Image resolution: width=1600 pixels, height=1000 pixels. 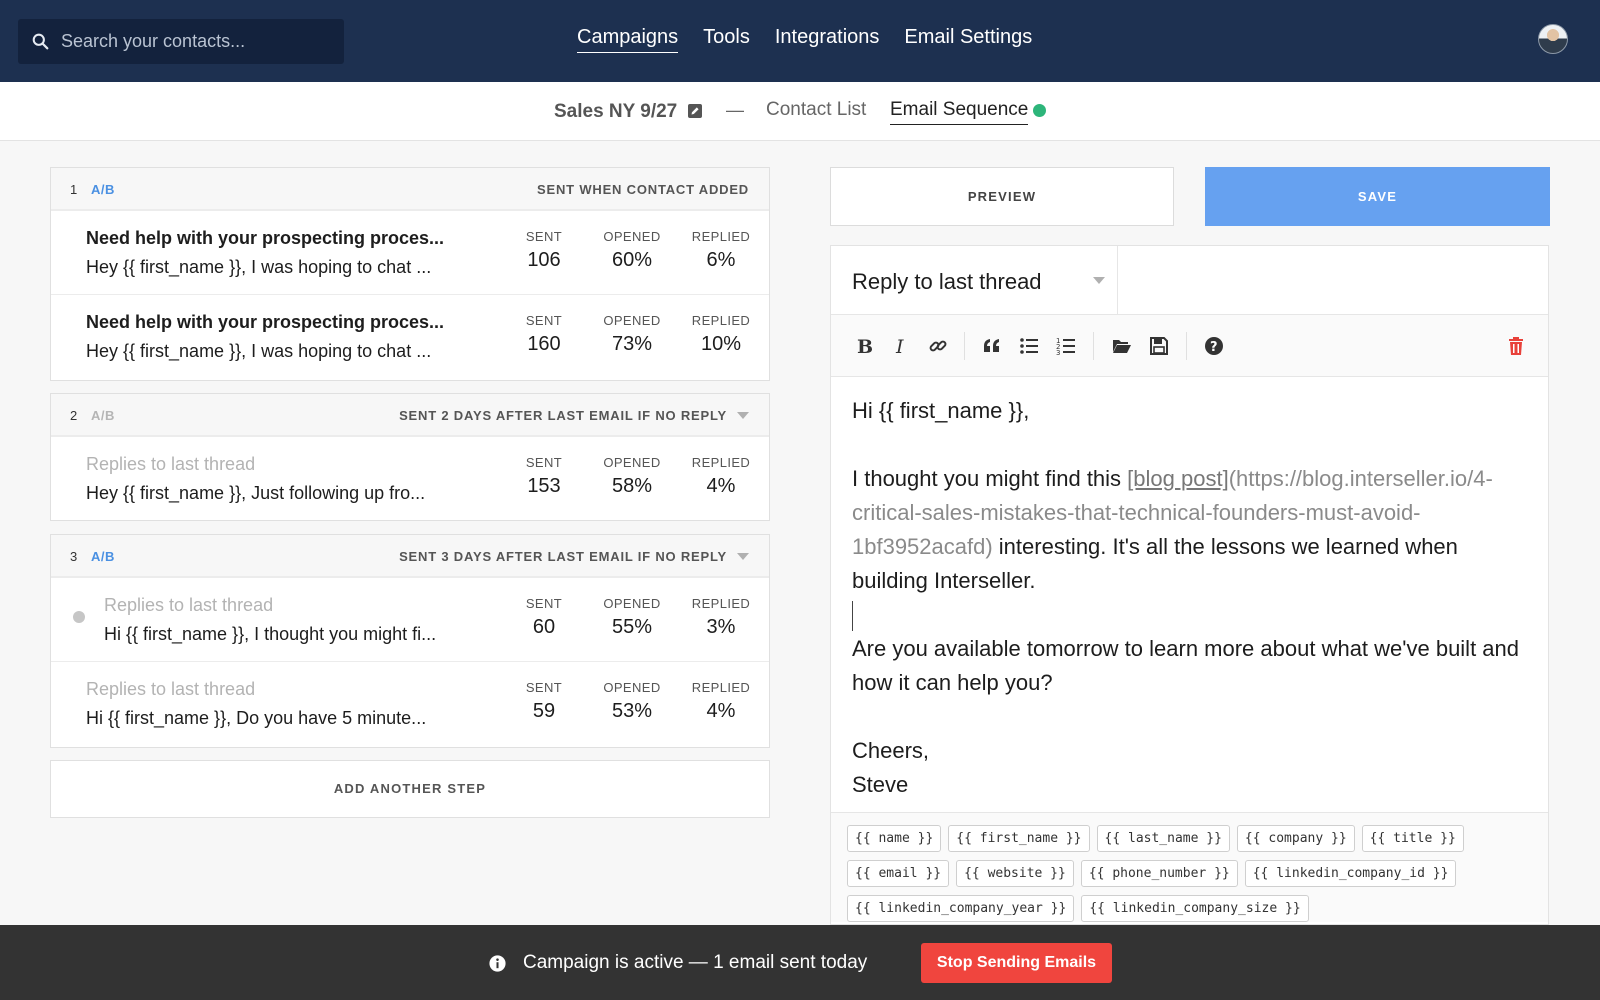 What do you see at coordinates (695, 962) in the screenshot?
I see `campaign-status-message: Campaign is active — 1 email sent today` at bounding box center [695, 962].